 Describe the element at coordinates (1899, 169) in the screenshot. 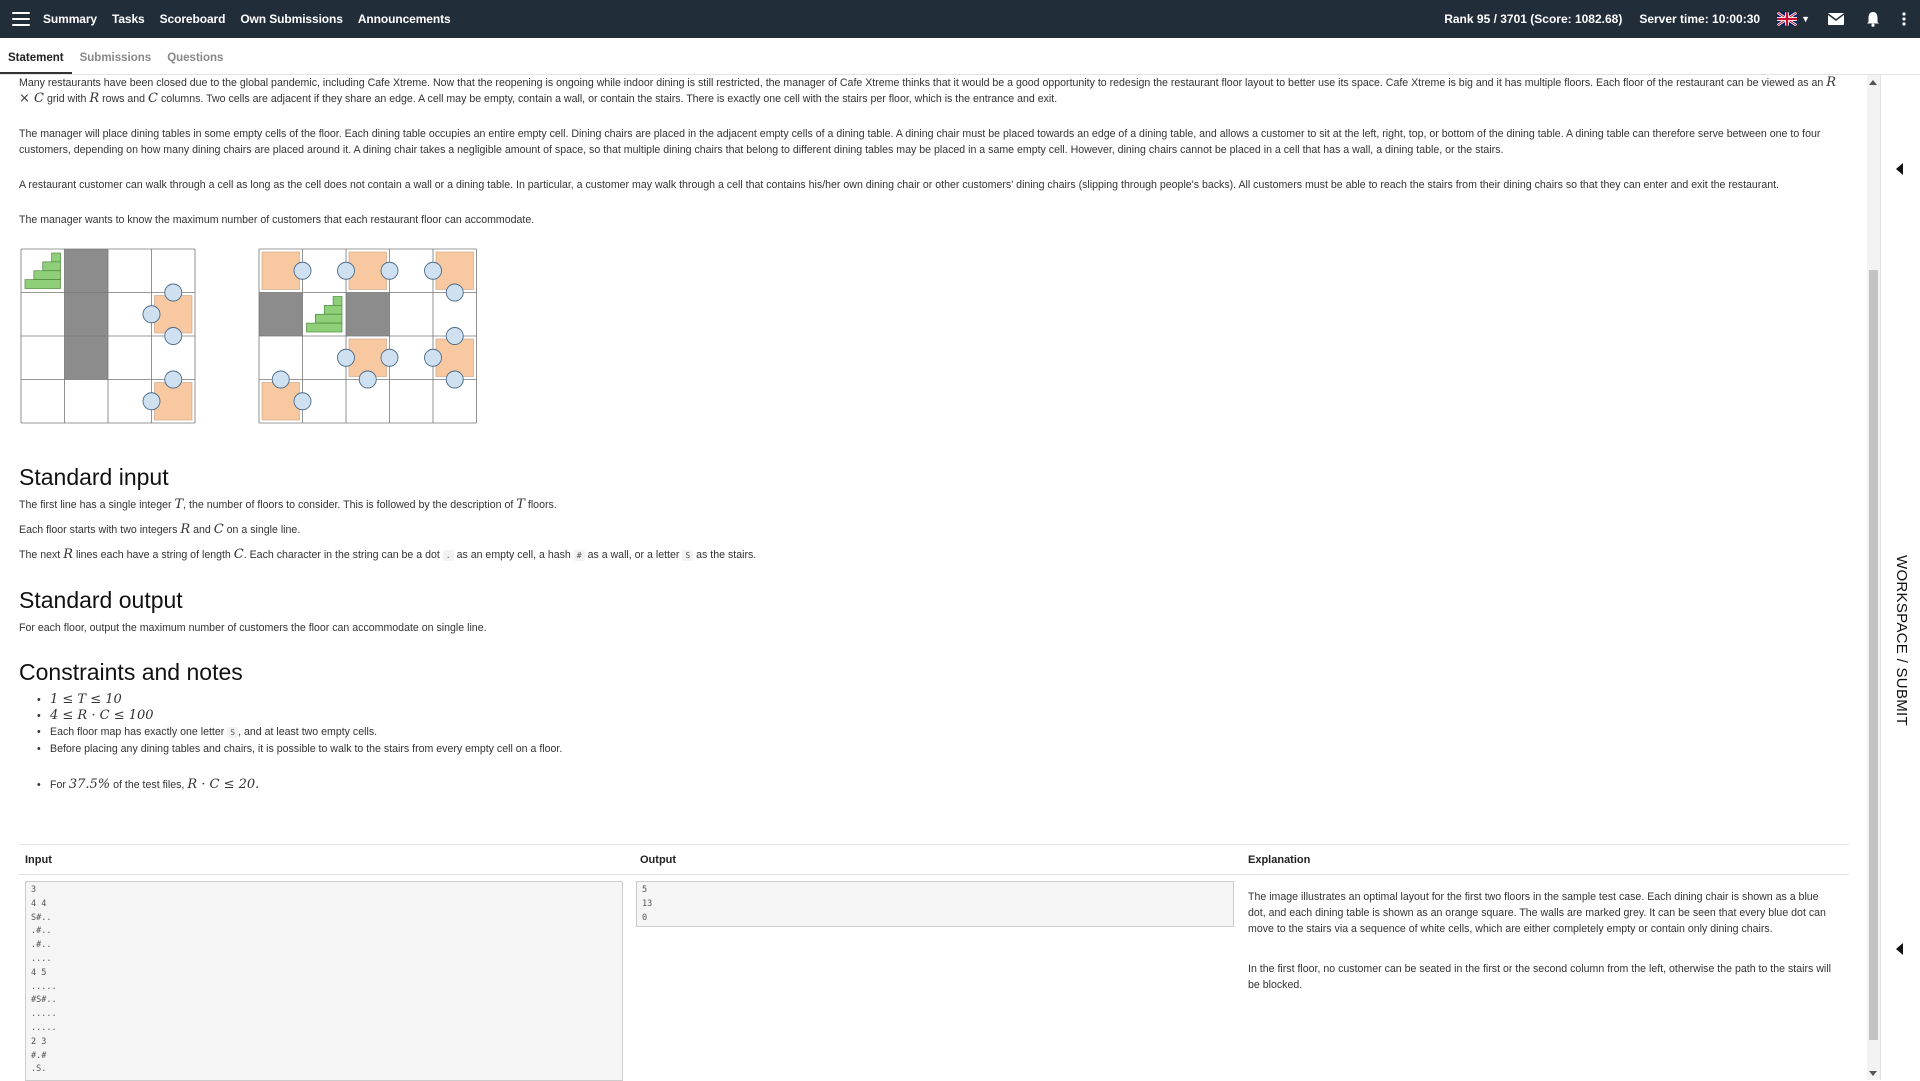

I see `expand-workspace-arrow-icon` at that location.